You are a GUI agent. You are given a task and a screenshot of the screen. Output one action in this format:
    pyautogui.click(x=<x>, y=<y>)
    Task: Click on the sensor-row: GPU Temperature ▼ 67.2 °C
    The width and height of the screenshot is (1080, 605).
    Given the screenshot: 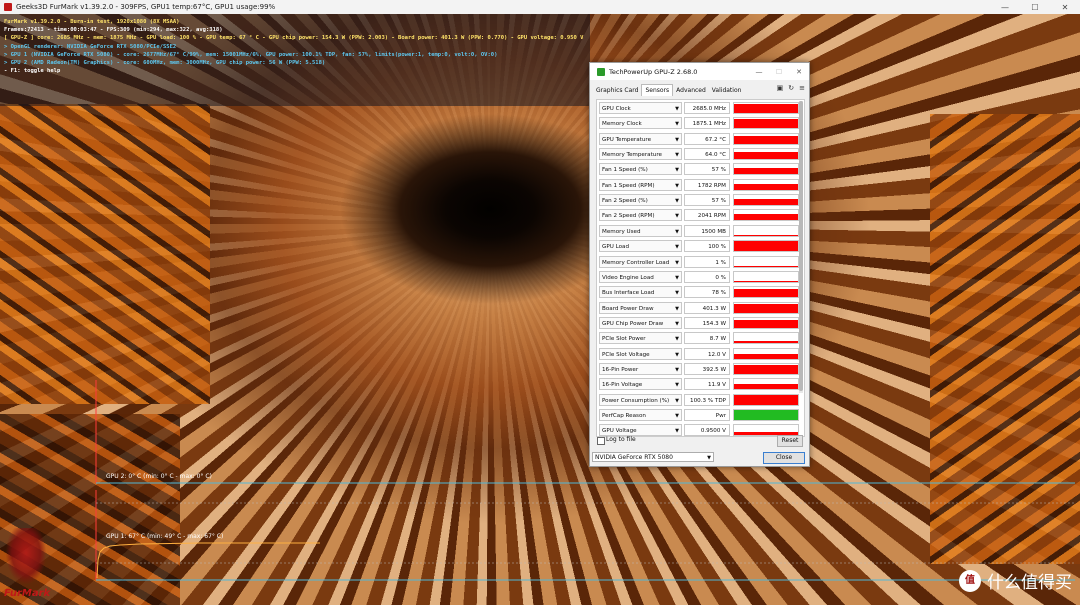 What is the action you would take?
    pyautogui.click(x=700, y=139)
    